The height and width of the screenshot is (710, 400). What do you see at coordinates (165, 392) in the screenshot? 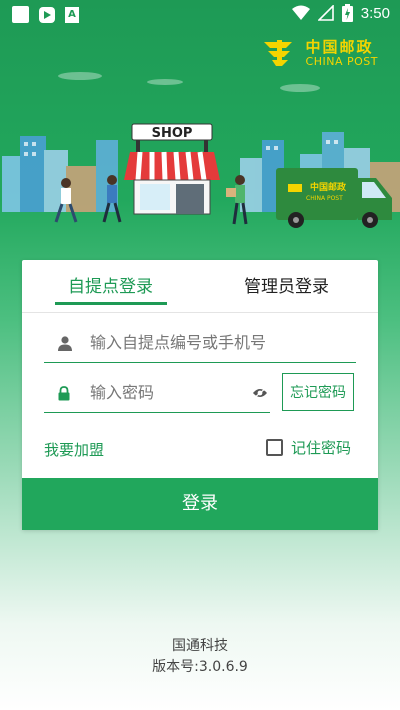
I see `password-input` at bounding box center [165, 392].